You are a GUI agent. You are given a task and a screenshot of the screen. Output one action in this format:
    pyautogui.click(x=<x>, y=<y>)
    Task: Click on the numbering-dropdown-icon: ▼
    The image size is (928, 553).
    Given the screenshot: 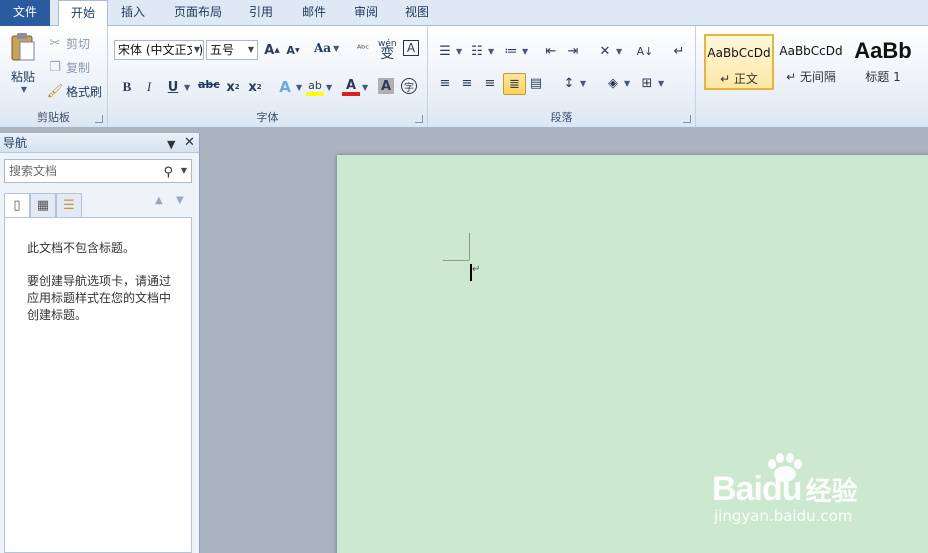 What is the action you would take?
    pyautogui.click(x=491, y=51)
    